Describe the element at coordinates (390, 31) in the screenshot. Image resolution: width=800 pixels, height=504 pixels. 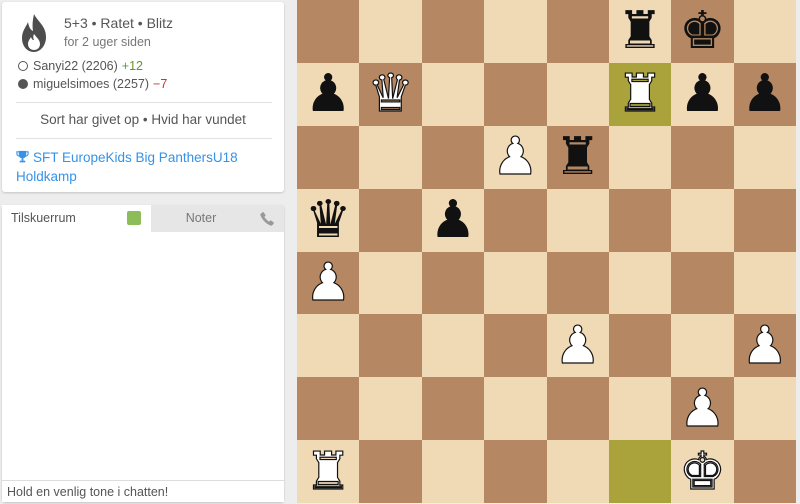
I see `square-b8` at that location.